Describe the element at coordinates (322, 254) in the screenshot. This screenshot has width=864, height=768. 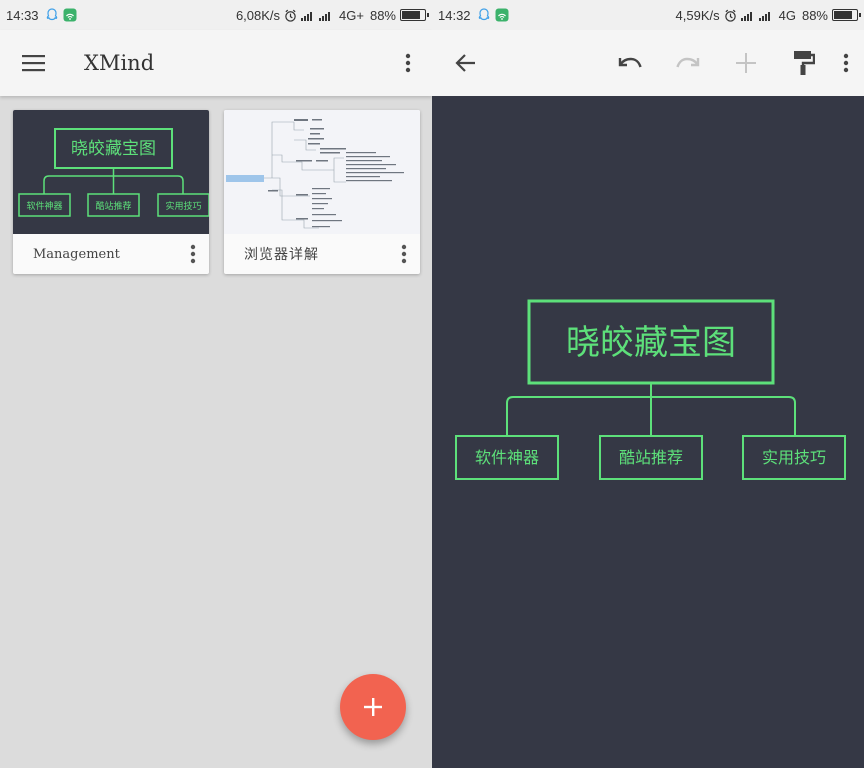
I see `card-footer: 浏览器详解` at that location.